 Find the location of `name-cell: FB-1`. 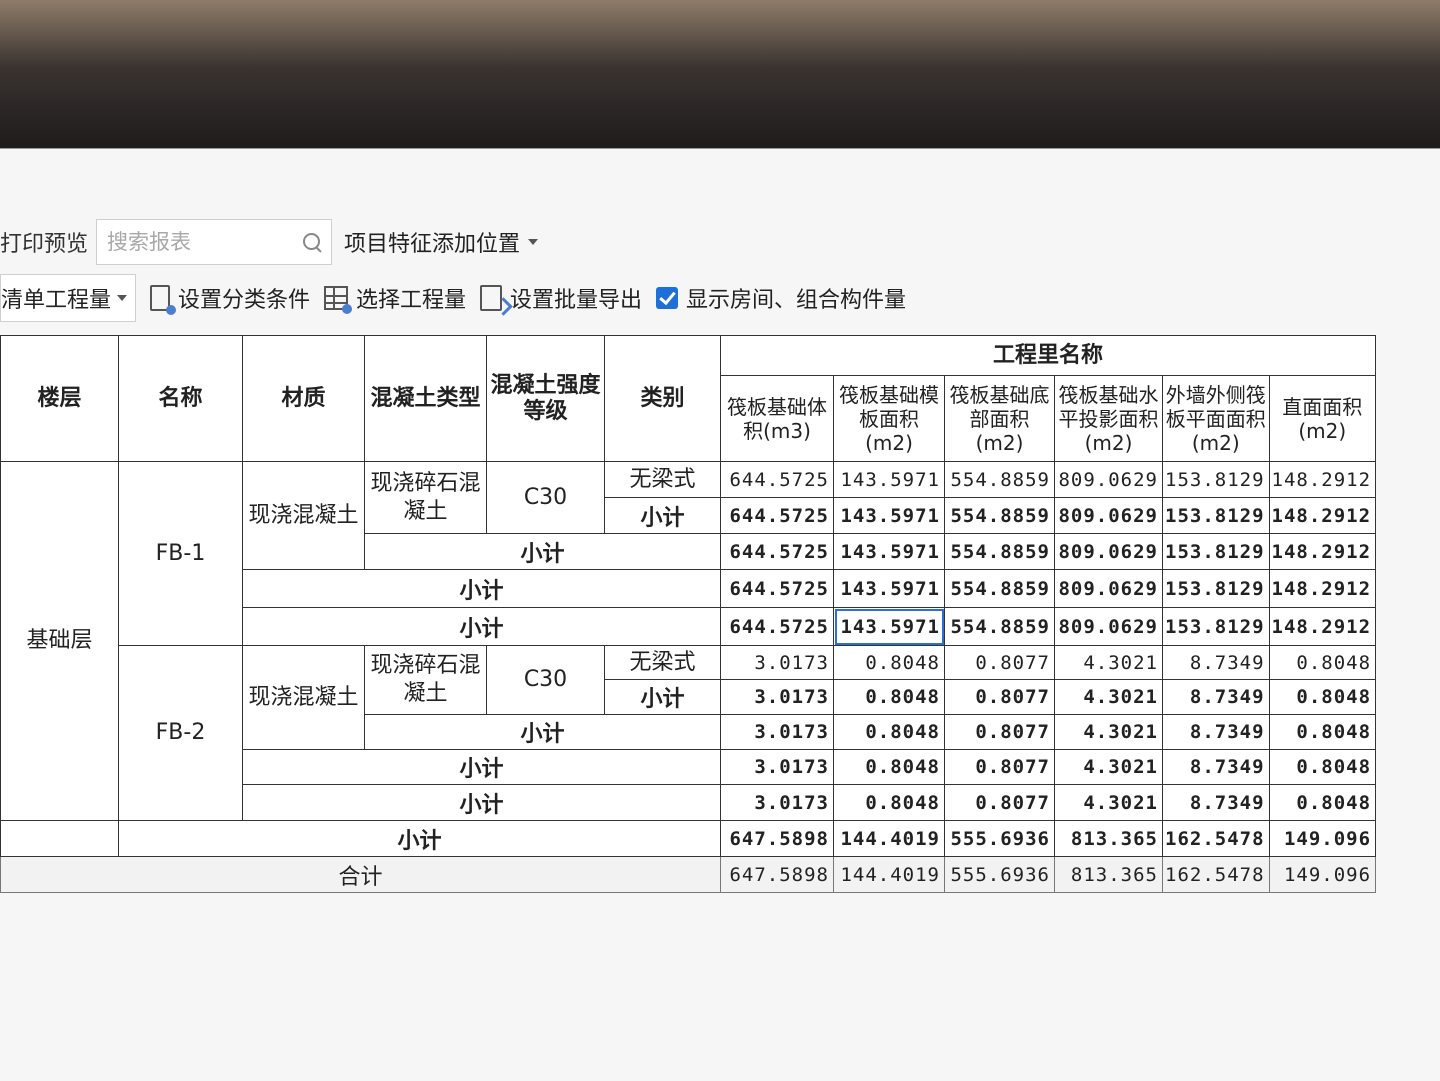

name-cell: FB-1 is located at coordinates (180, 553).